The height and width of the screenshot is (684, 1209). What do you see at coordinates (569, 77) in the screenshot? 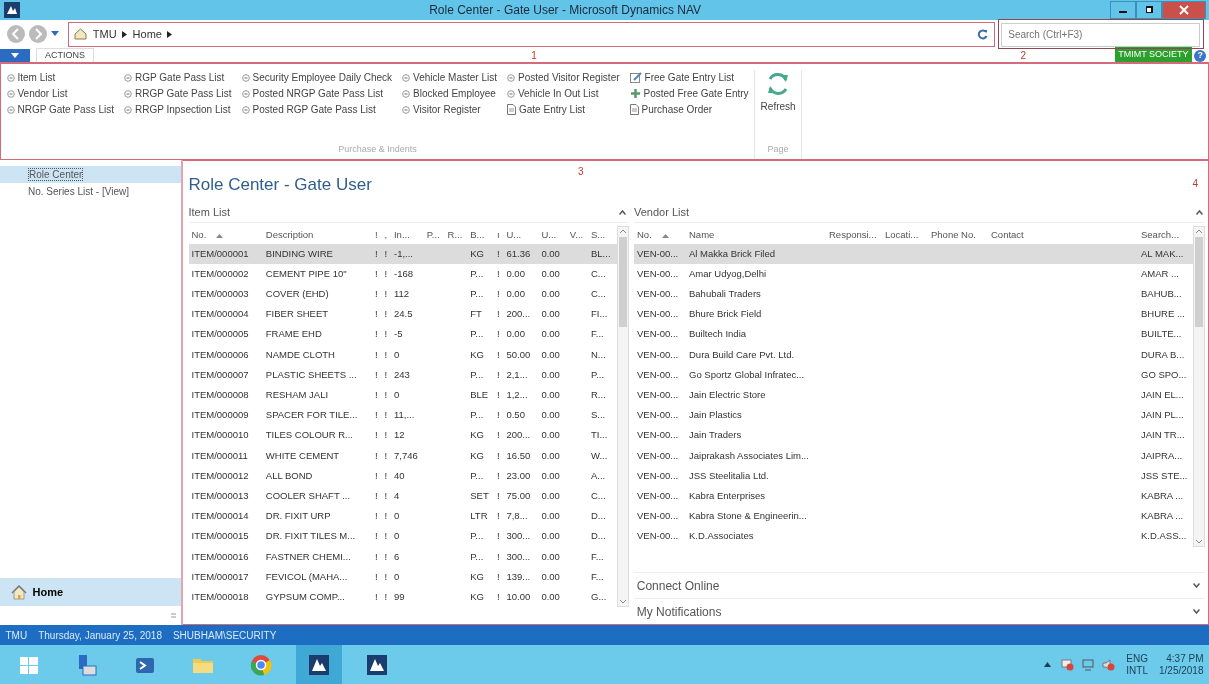
I see `ribbon-action-link: Posted Visitor Register` at bounding box center [569, 77].